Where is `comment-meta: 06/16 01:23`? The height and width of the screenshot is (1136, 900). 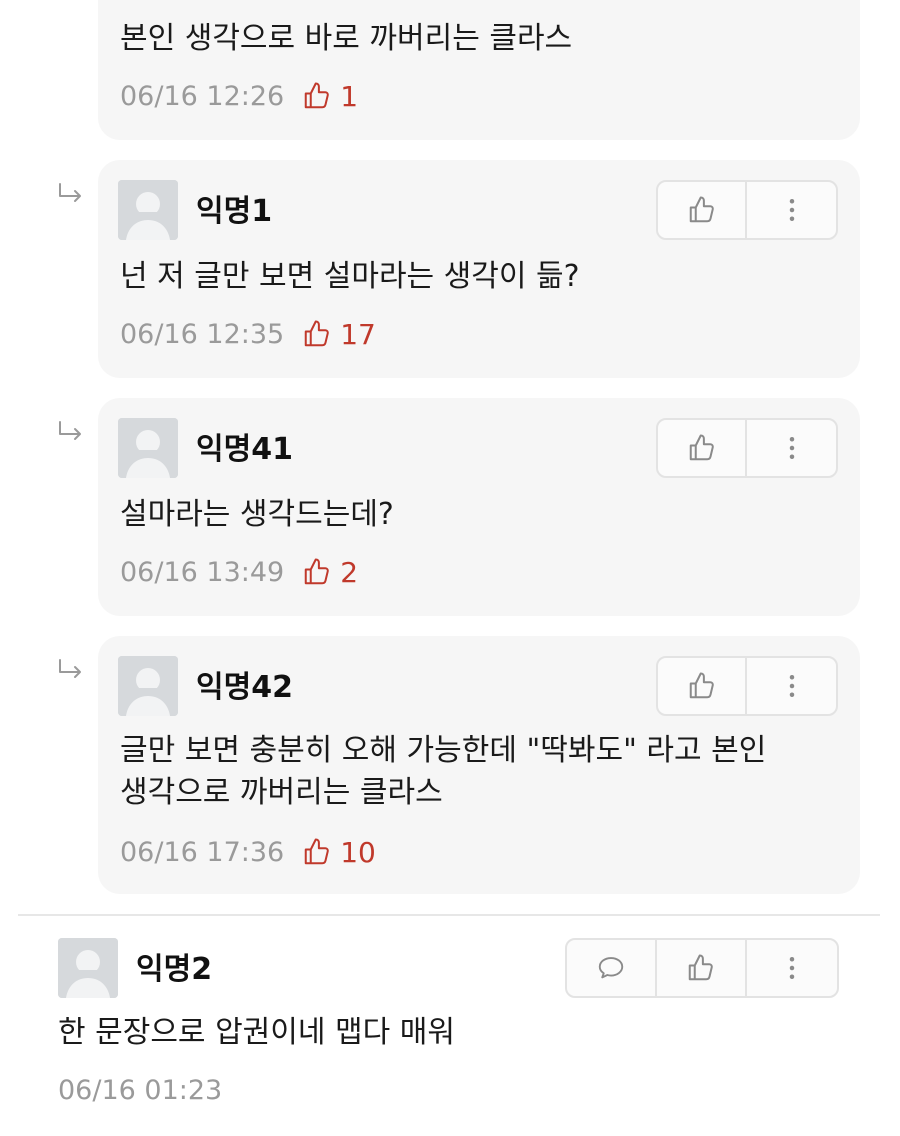
comment-meta: 06/16 01:23 is located at coordinates (140, 1090).